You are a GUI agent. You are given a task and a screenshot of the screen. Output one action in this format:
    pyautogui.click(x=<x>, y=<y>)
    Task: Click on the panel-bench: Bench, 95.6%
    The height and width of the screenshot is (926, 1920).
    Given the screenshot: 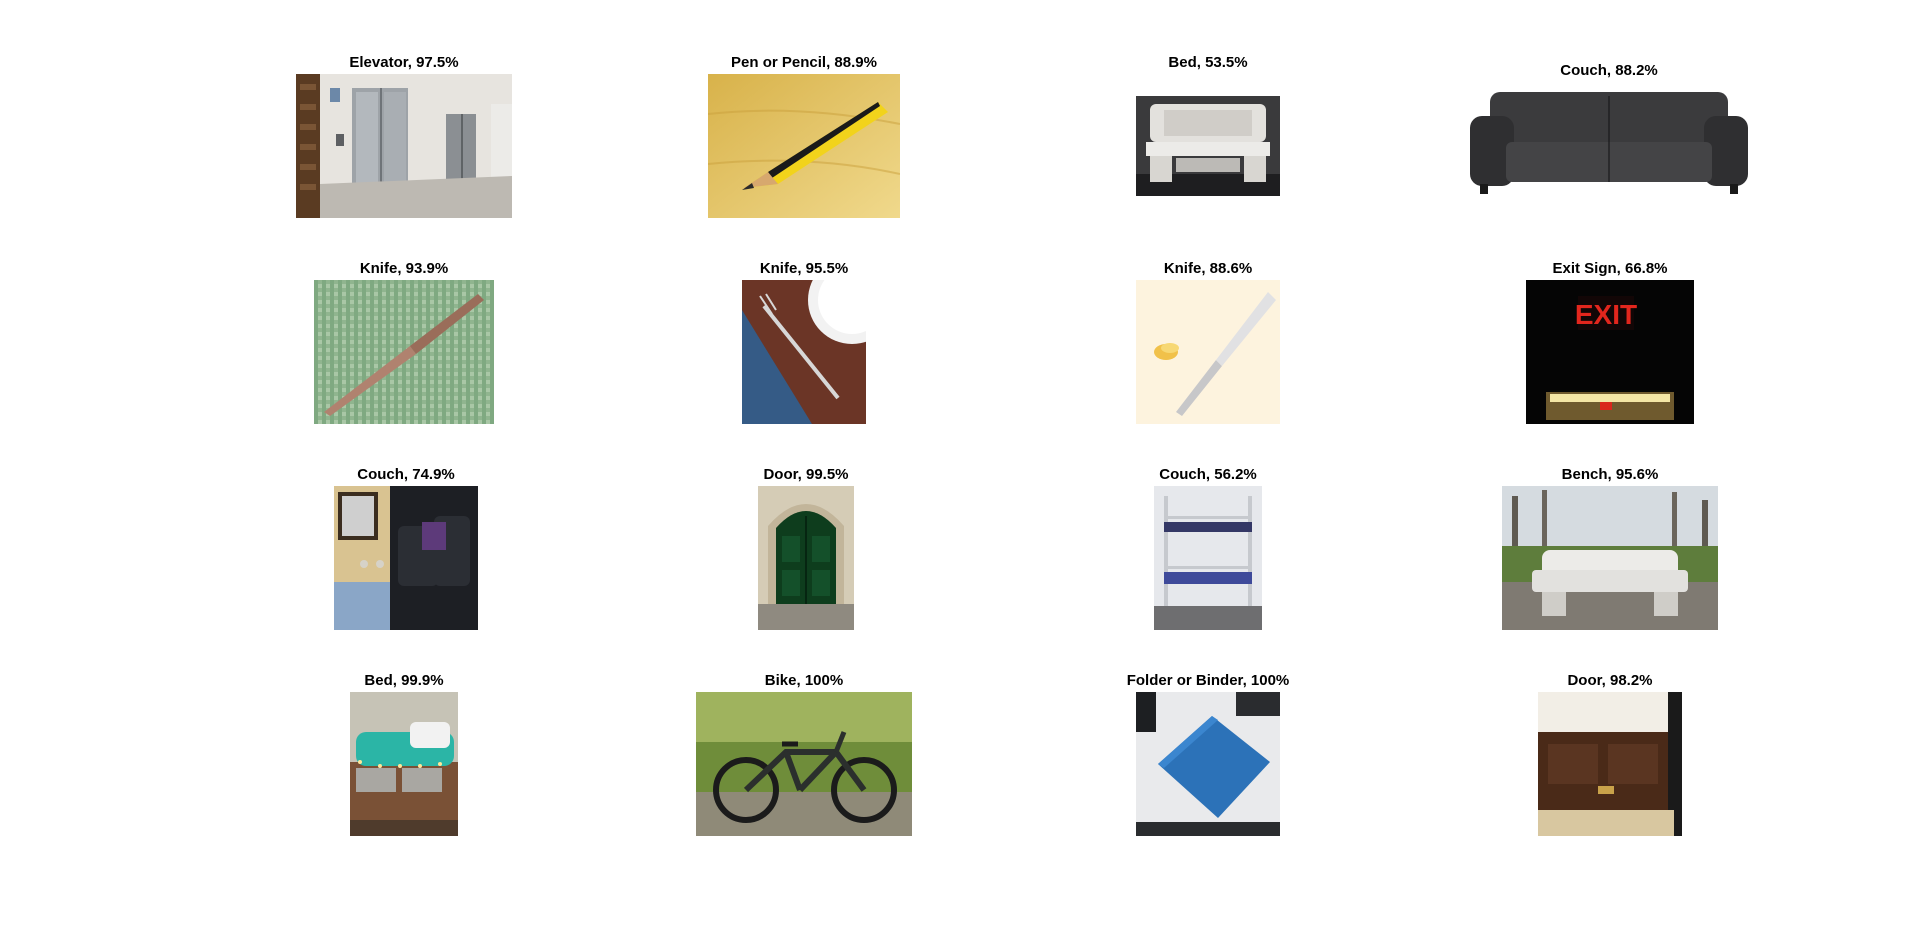 What is the action you would take?
    pyautogui.click(x=1610, y=548)
    